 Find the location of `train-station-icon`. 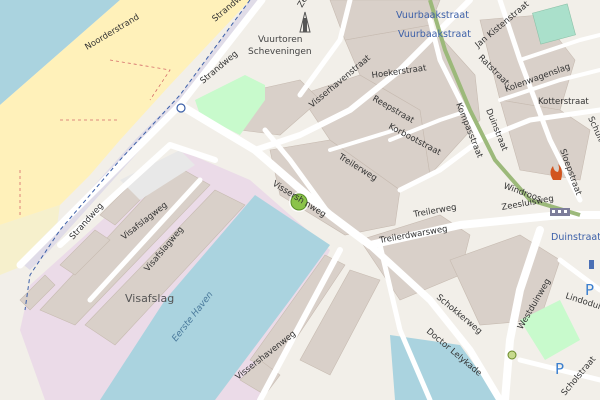

train-station-icon is located at coordinates (560, 212).